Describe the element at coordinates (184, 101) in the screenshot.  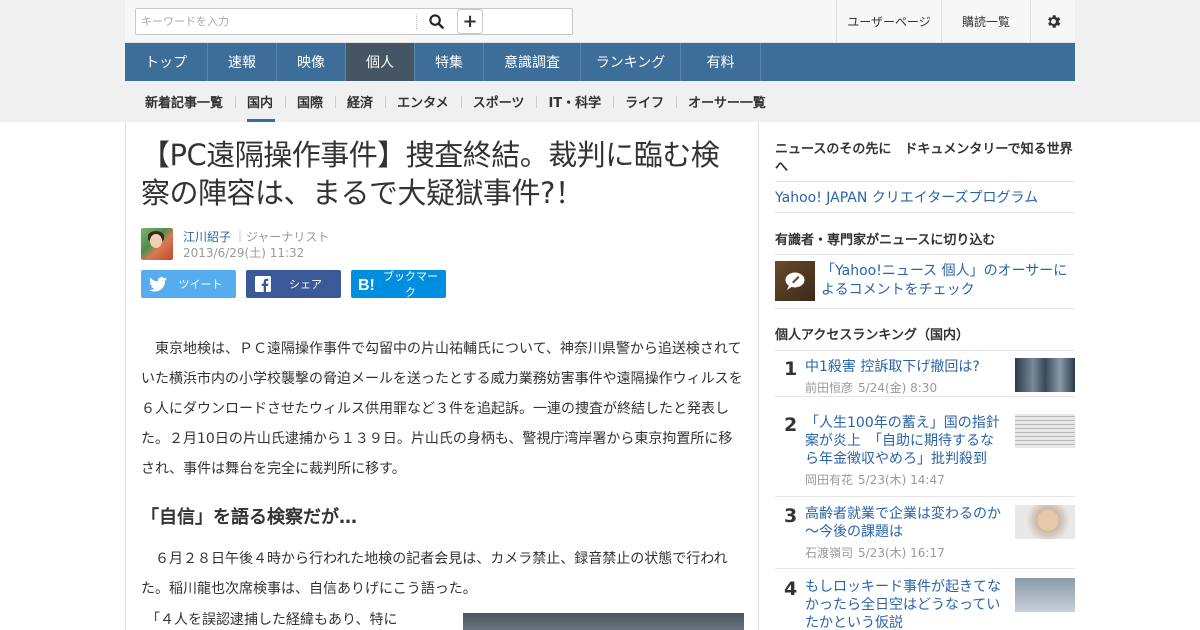
I see `subnav-latest: 新着記事一覧` at that location.